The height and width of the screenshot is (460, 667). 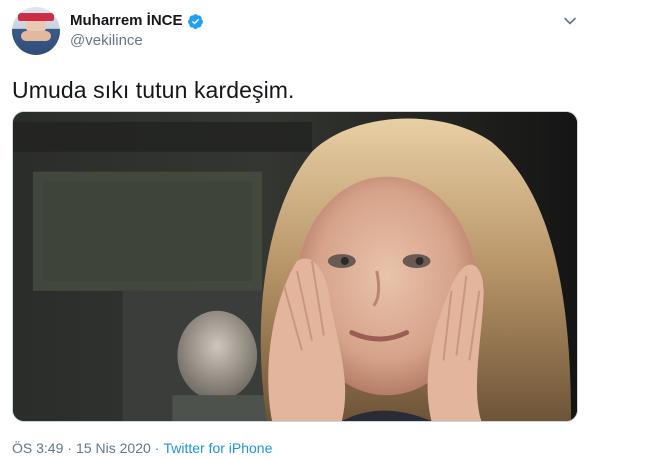 I want to click on avatar, so click(x=36, y=31).